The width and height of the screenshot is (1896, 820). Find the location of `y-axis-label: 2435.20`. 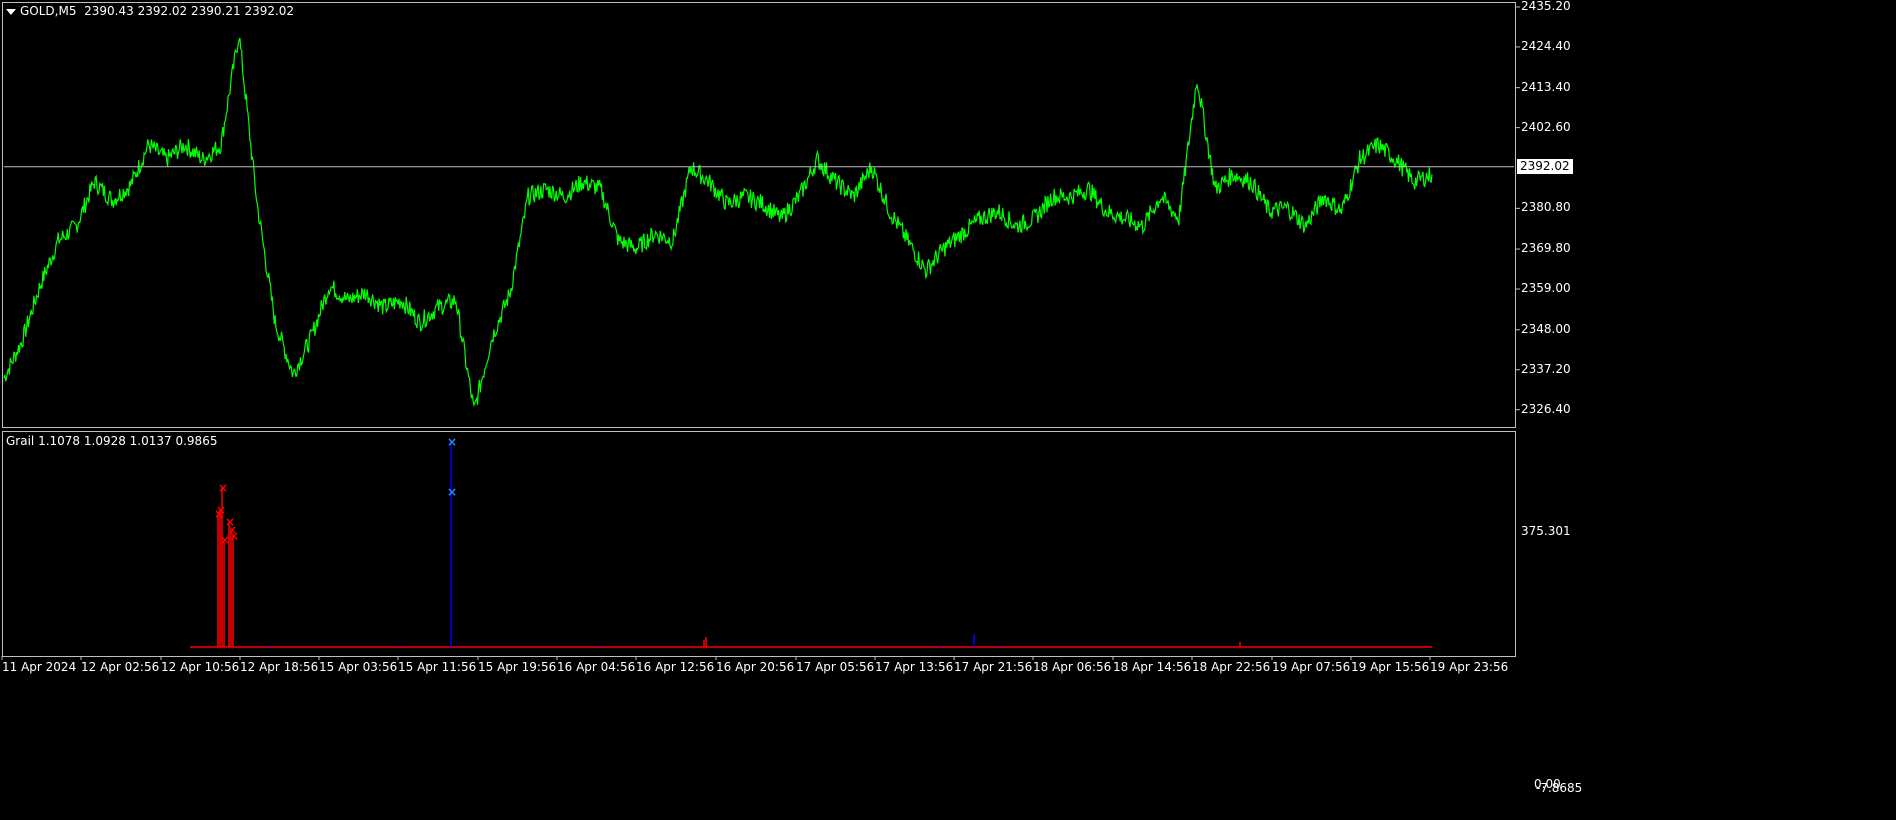

y-axis-label: 2435.20 is located at coordinates (1546, 6).